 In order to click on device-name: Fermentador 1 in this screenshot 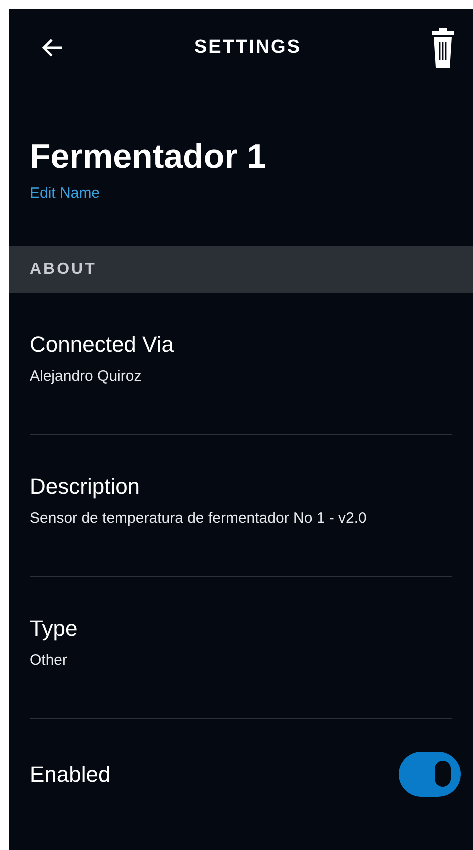, I will do `click(149, 157)`.